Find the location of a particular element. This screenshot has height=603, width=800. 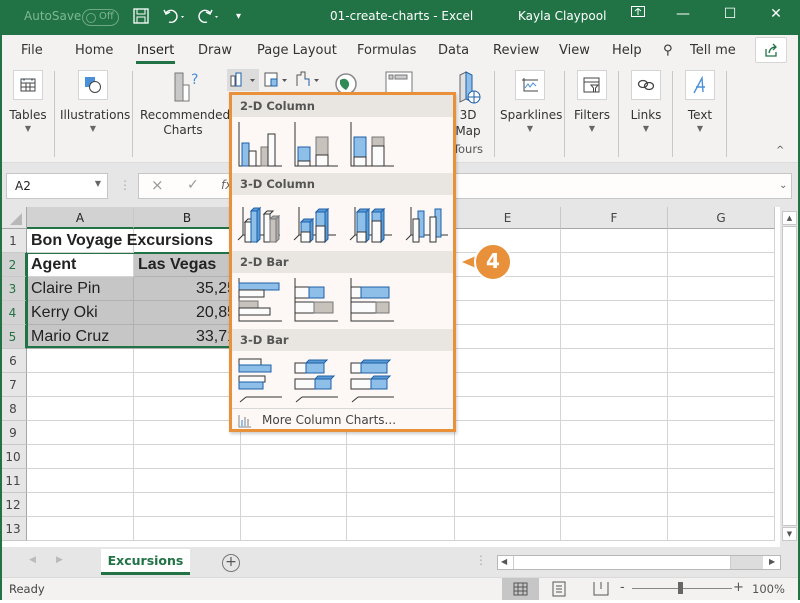

3d-clustered-column-option is located at coordinates (259, 222).